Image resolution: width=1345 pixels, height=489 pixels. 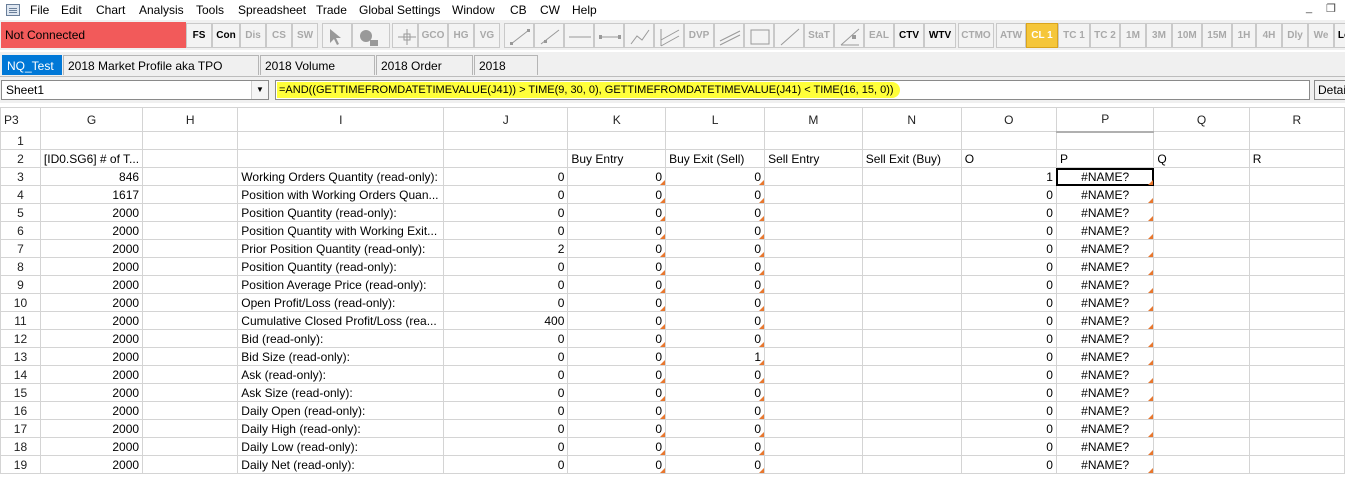 I want to click on cell-r8, so click(x=1296, y=266).